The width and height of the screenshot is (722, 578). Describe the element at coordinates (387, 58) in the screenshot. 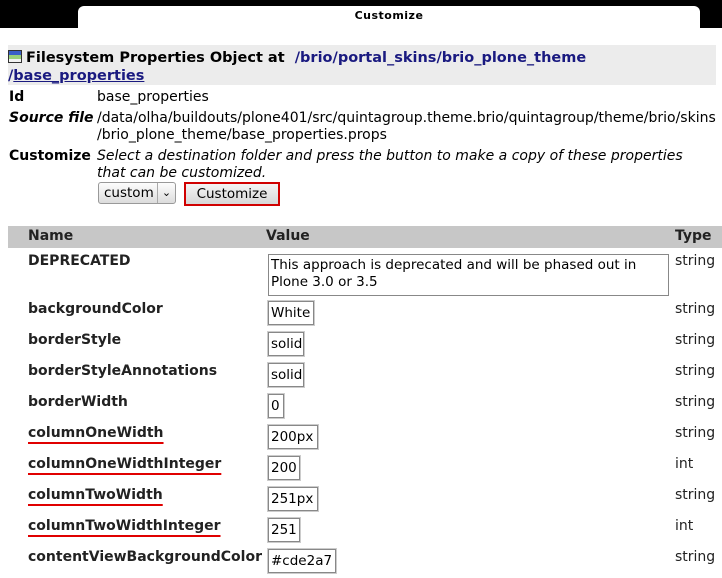

I see `breadcrumb-link-portal-skins: portal_skins` at that location.